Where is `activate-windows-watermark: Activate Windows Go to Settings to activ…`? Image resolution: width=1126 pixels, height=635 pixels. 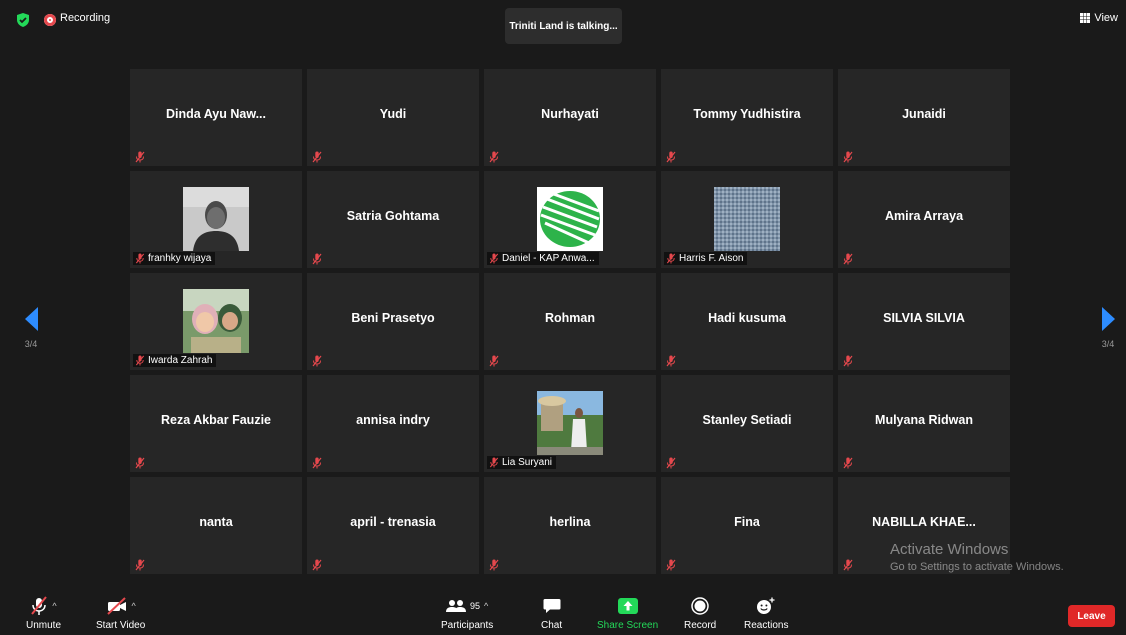 activate-windows-watermark: Activate Windows Go to Settings to activ… is located at coordinates (977, 557).